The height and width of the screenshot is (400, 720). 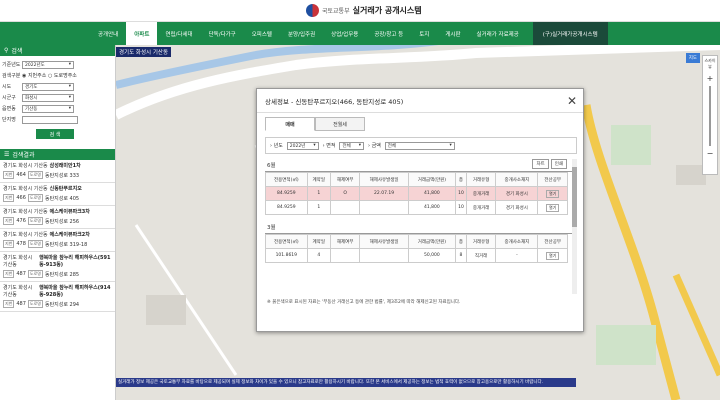 I want to click on result-item: 경기도 화성시 기산동 신동탄푸르지오 지번 466 도로명 동탄지성로 405, so click(x=57, y=194).